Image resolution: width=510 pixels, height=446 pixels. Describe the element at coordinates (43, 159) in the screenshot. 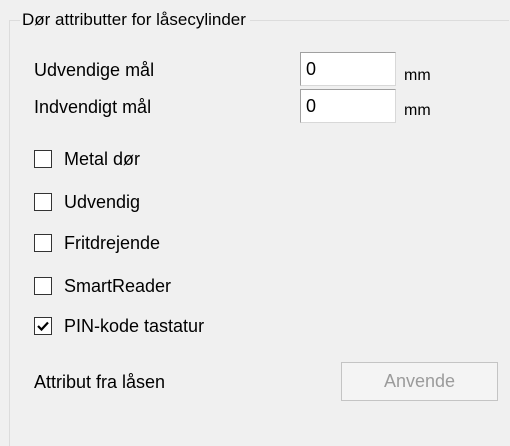

I see `metal-door-checkbox-box` at that location.